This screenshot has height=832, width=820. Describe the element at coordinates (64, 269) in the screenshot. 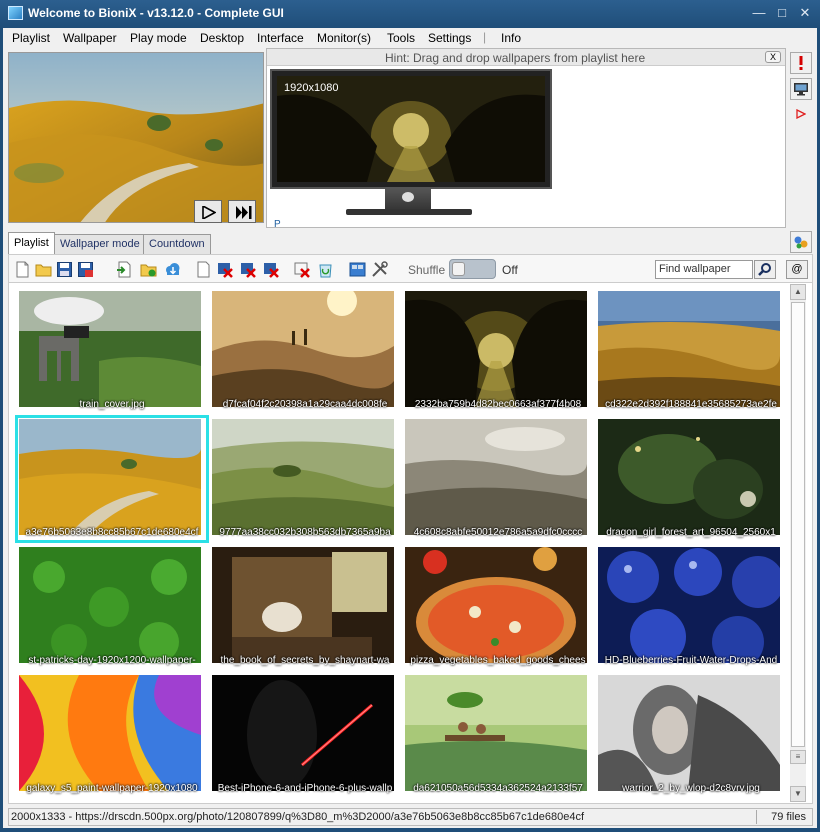

I see `save-icon` at that location.